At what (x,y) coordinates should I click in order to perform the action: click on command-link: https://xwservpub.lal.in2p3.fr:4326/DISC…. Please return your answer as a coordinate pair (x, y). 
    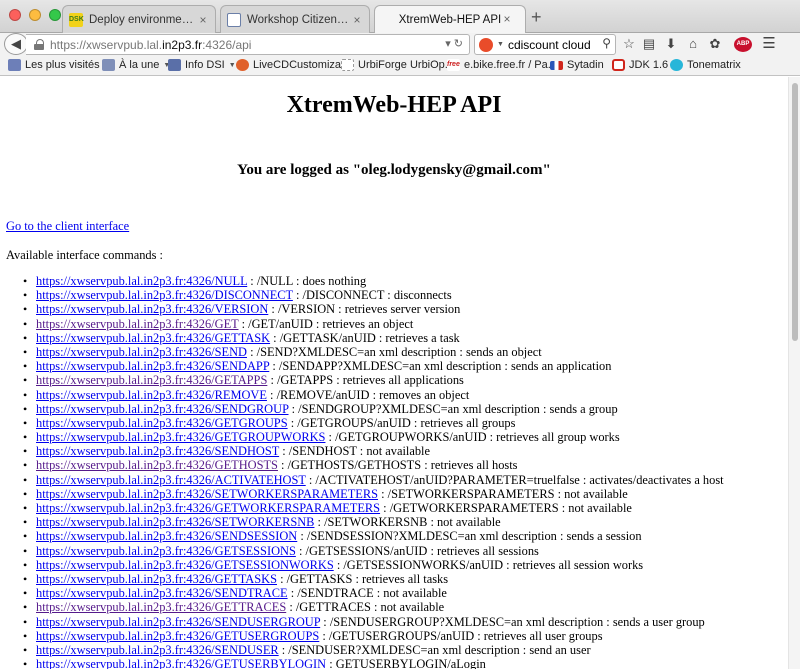
    Looking at the image, I should click on (164, 295).